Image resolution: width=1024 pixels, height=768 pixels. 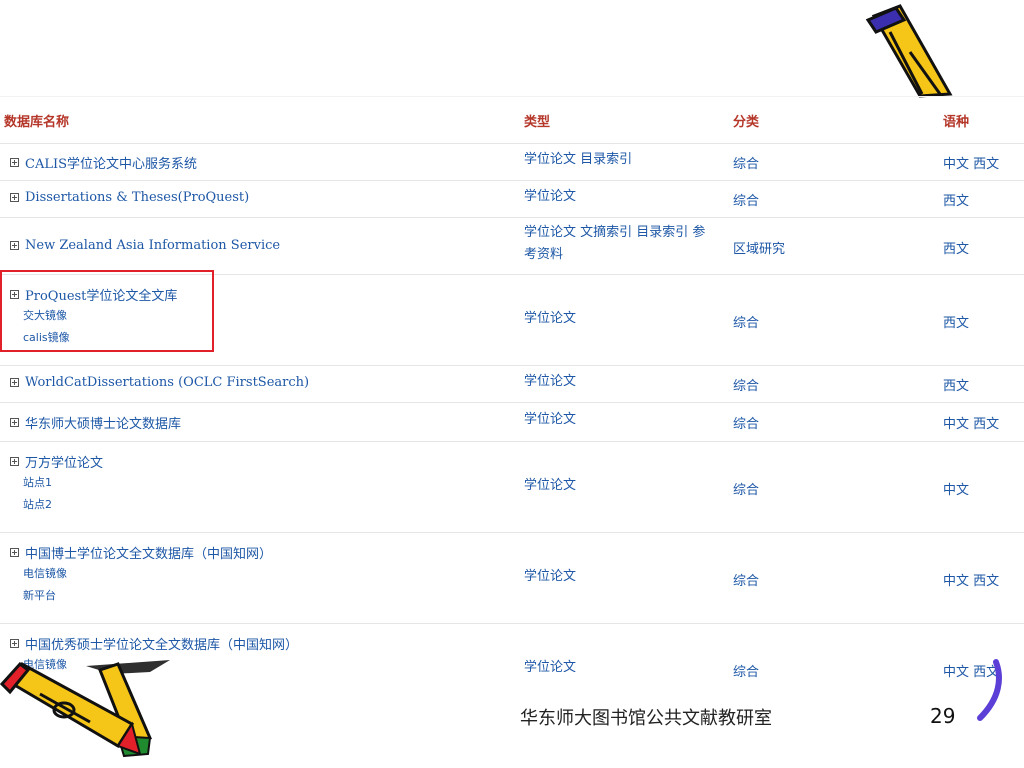 I want to click on database-link: 中国博士学位论文全文数据库（中国知网）, so click(x=148, y=552).